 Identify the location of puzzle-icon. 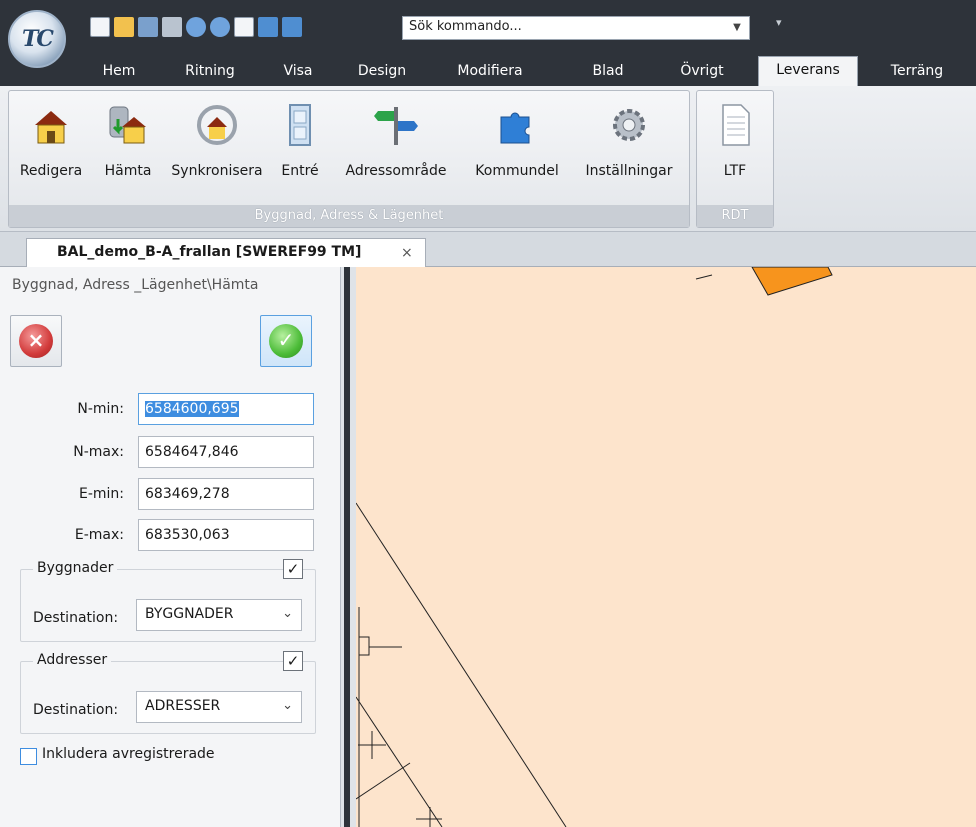
(515, 128).